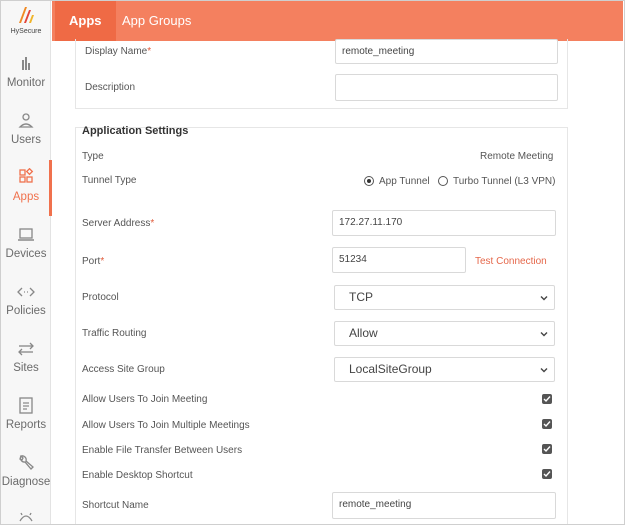 Image resolution: width=625 pixels, height=525 pixels. I want to click on logo: HySecure, so click(26, 21).